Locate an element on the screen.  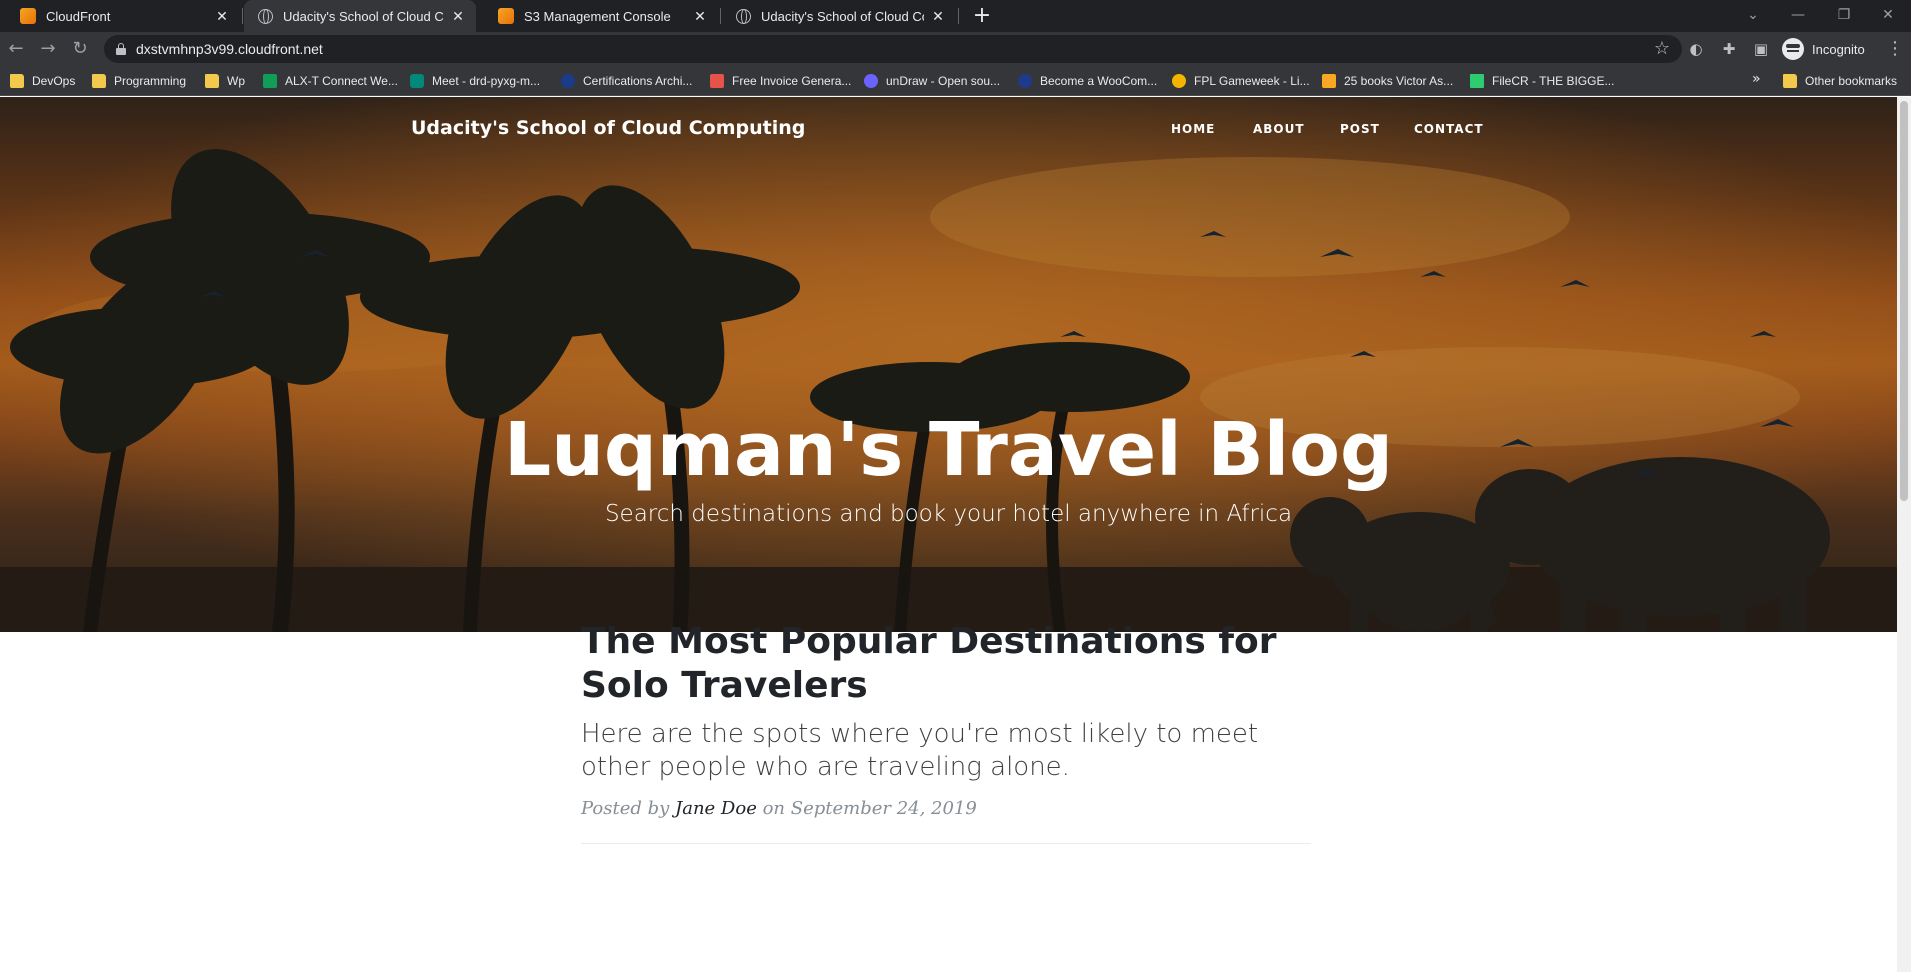
nav-post-link: POST is located at coordinates (1360, 129).